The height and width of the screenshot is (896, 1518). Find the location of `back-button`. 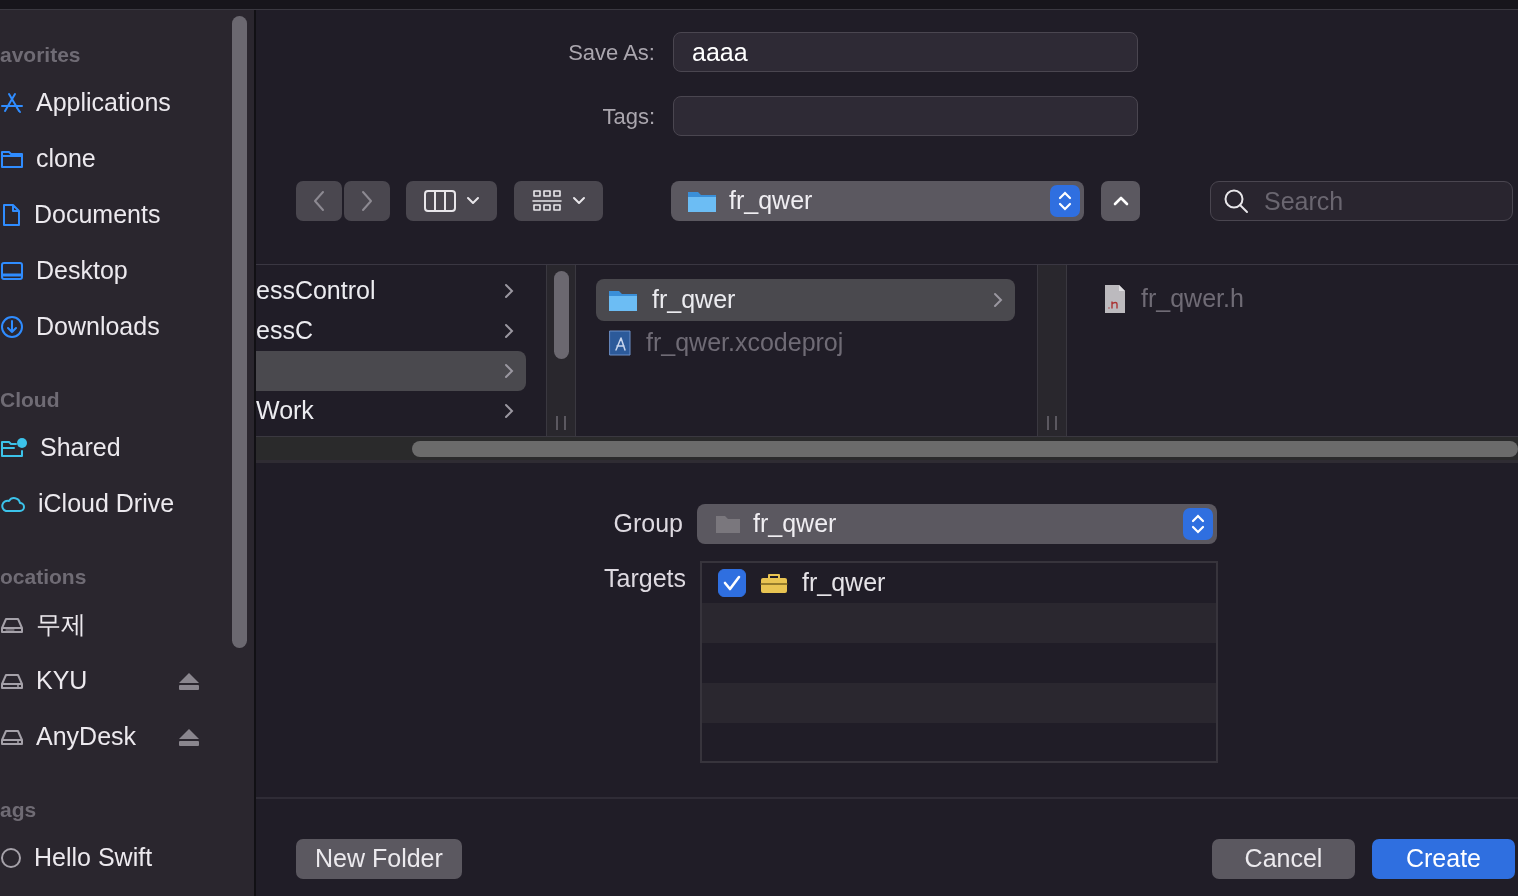

back-button is located at coordinates (319, 201).